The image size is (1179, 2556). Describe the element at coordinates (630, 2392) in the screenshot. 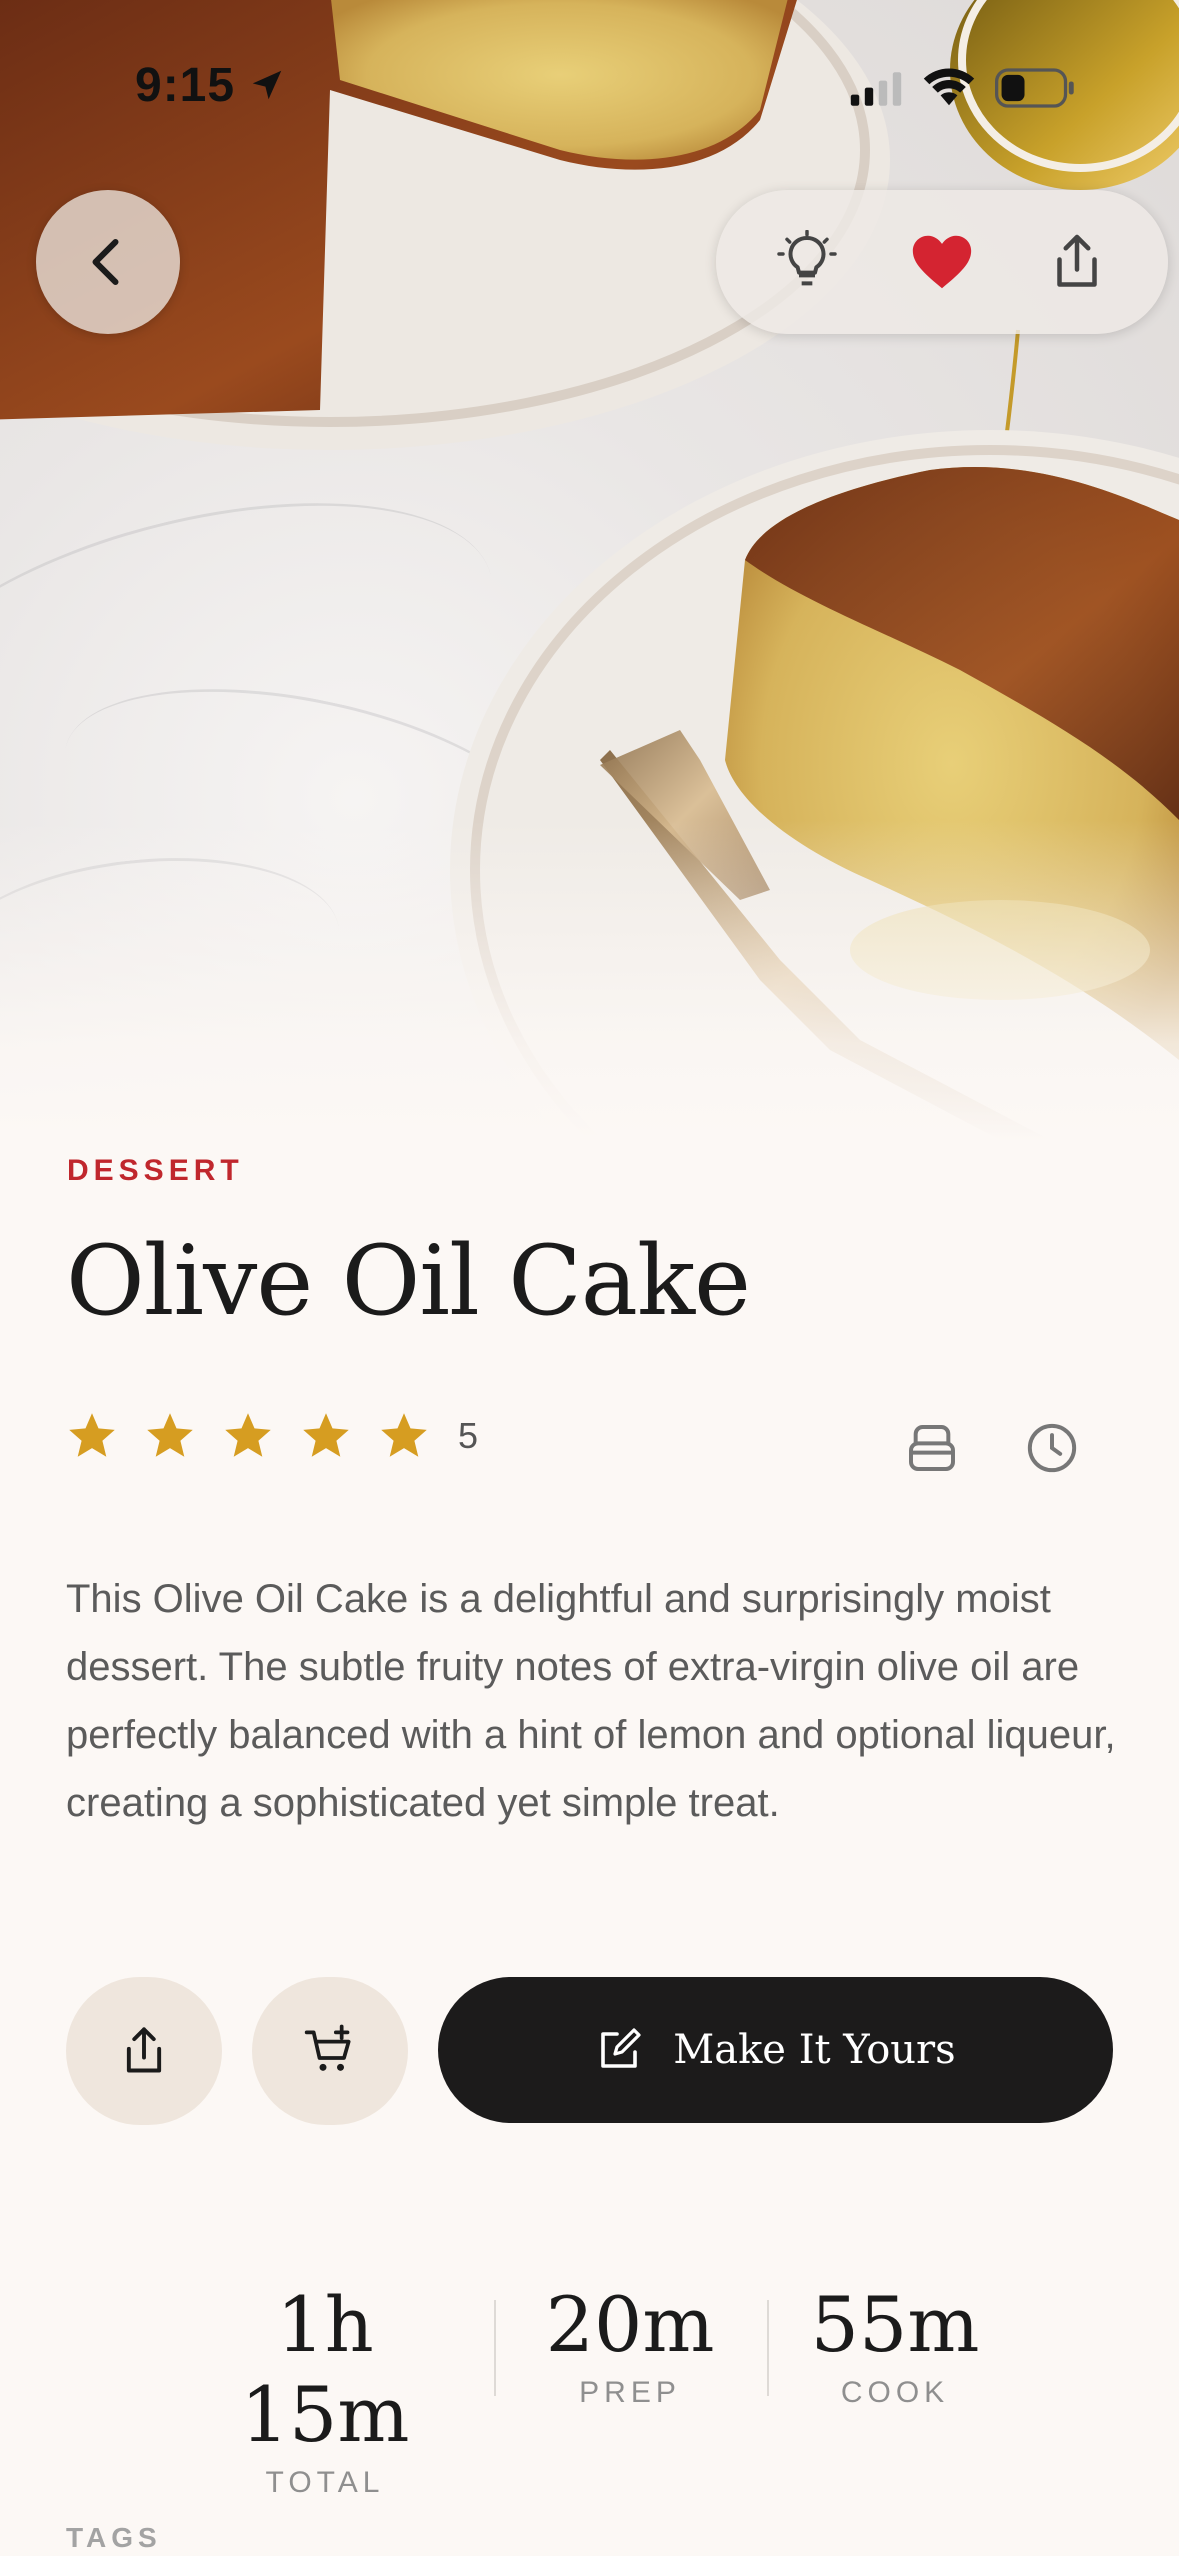

I see `prep-time-label: PREP` at that location.